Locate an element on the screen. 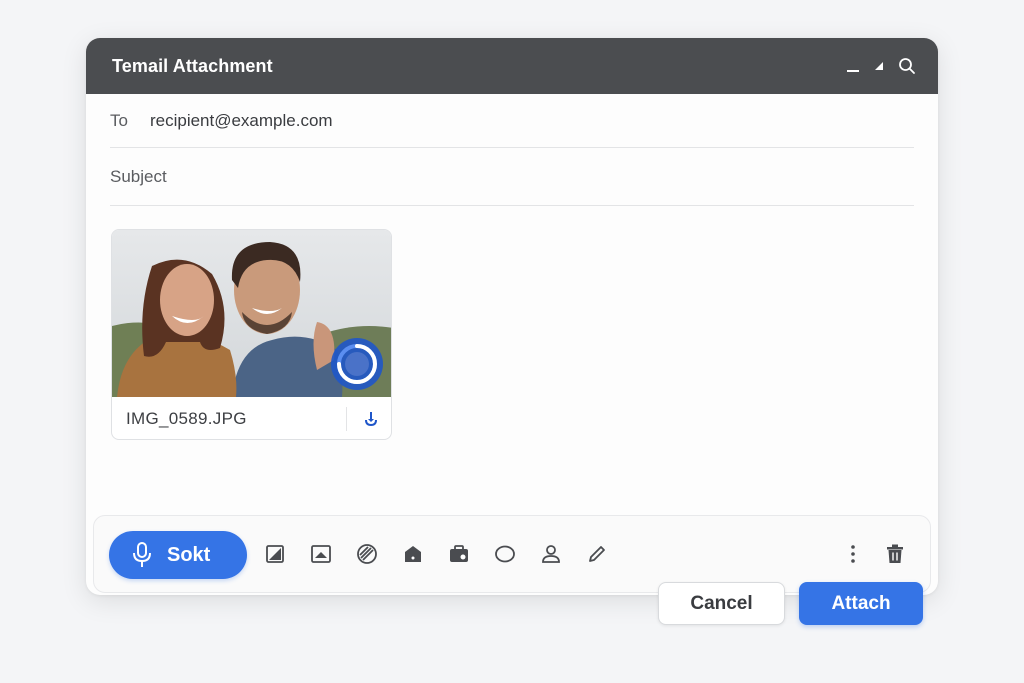 This screenshot has height=683, width=1024. person-icon is located at coordinates (551, 554).